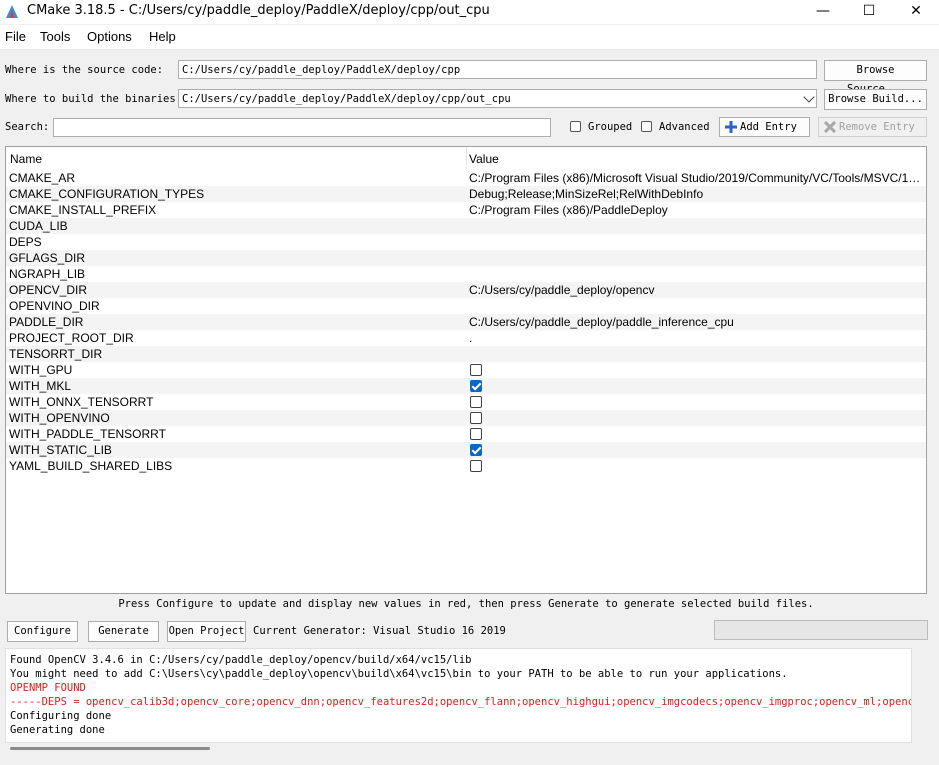 The image size is (939, 765). I want to click on cache-entry-name: DEPS, so click(25, 242).